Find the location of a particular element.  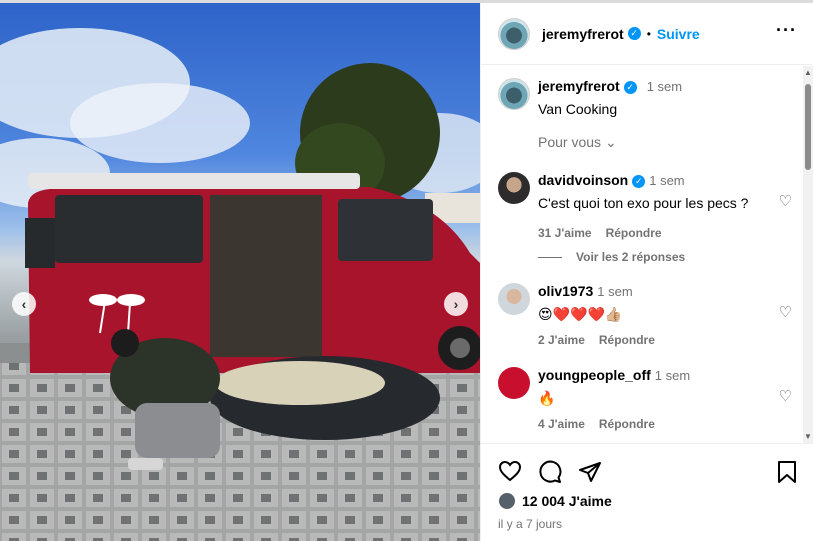

comment-text: 🔥 is located at coordinates (547, 398).